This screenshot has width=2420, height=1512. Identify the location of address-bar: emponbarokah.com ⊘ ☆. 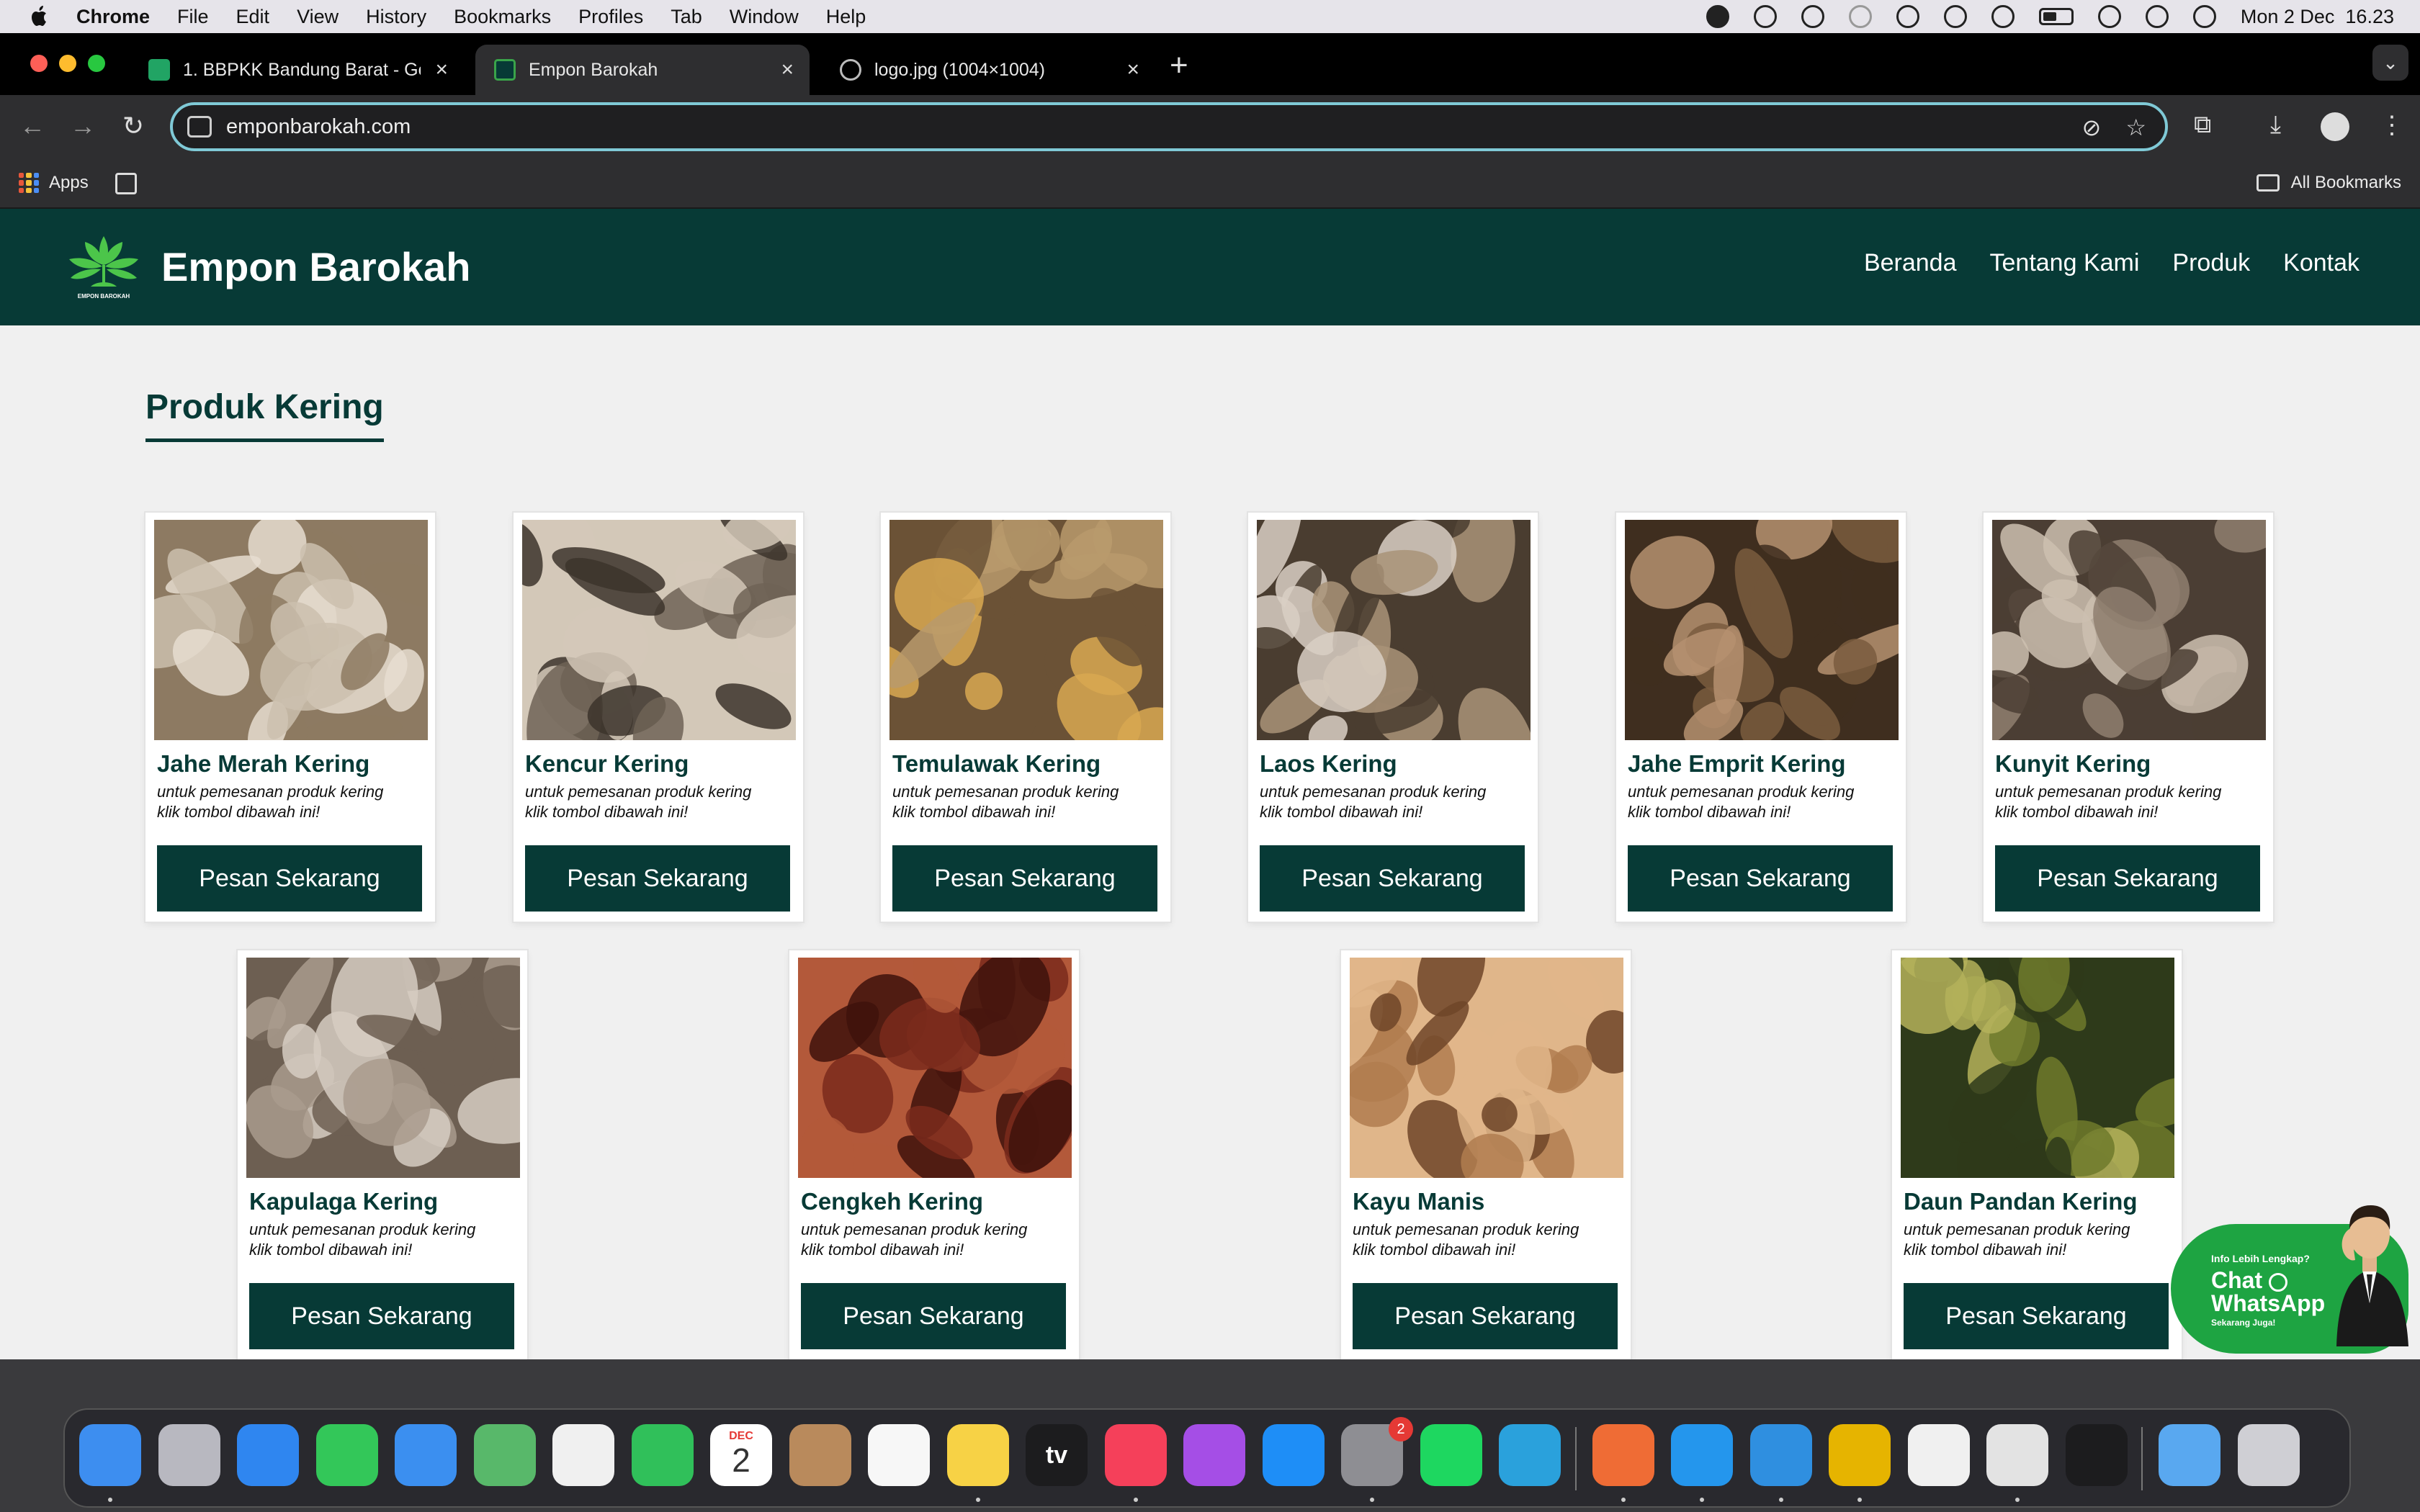
(1169, 126).